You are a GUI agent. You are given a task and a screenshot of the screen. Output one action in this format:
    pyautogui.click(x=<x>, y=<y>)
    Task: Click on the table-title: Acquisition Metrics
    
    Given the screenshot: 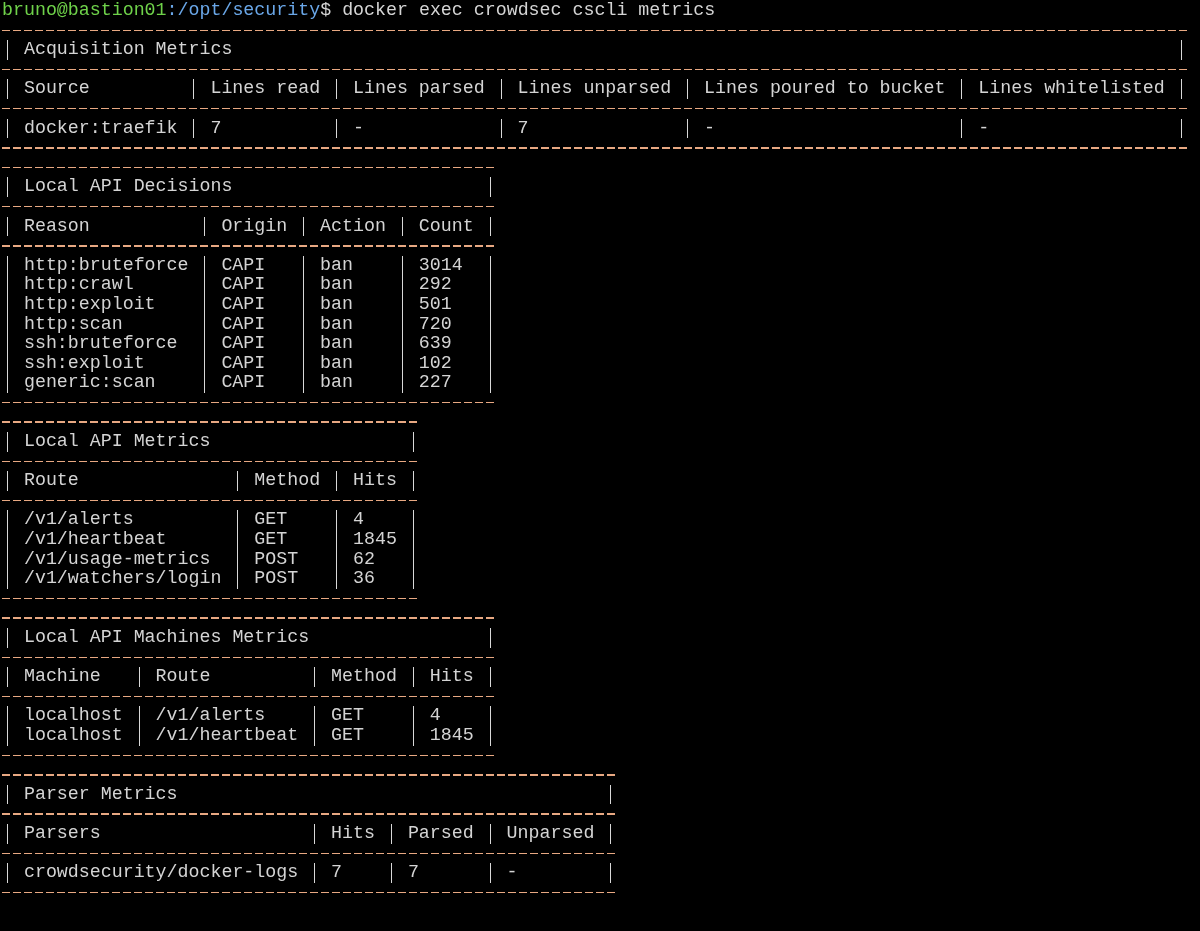 What is the action you would take?
    pyautogui.click(x=128, y=49)
    